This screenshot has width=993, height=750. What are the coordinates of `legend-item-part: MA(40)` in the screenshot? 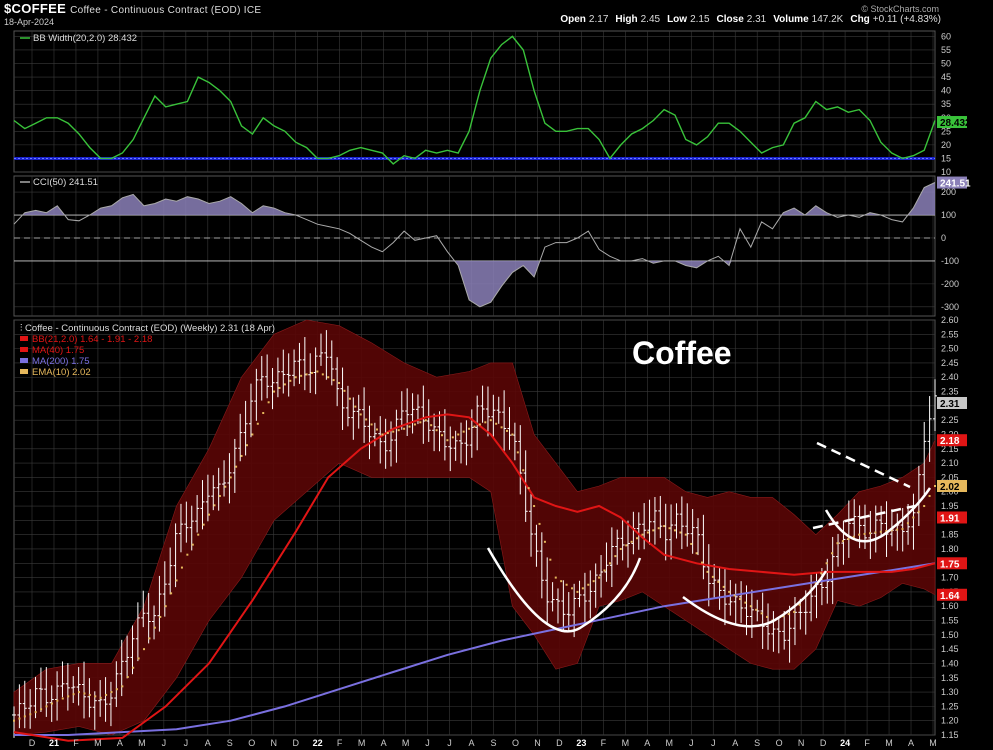 It's located at (49, 350).